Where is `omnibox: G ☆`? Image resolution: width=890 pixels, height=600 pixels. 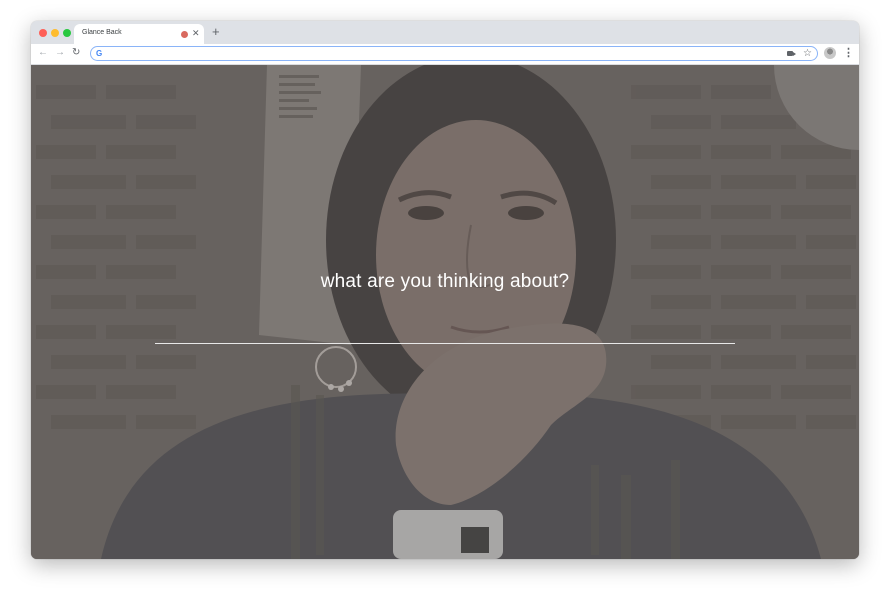
omnibox: G ☆ is located at coordinates (454, 53).